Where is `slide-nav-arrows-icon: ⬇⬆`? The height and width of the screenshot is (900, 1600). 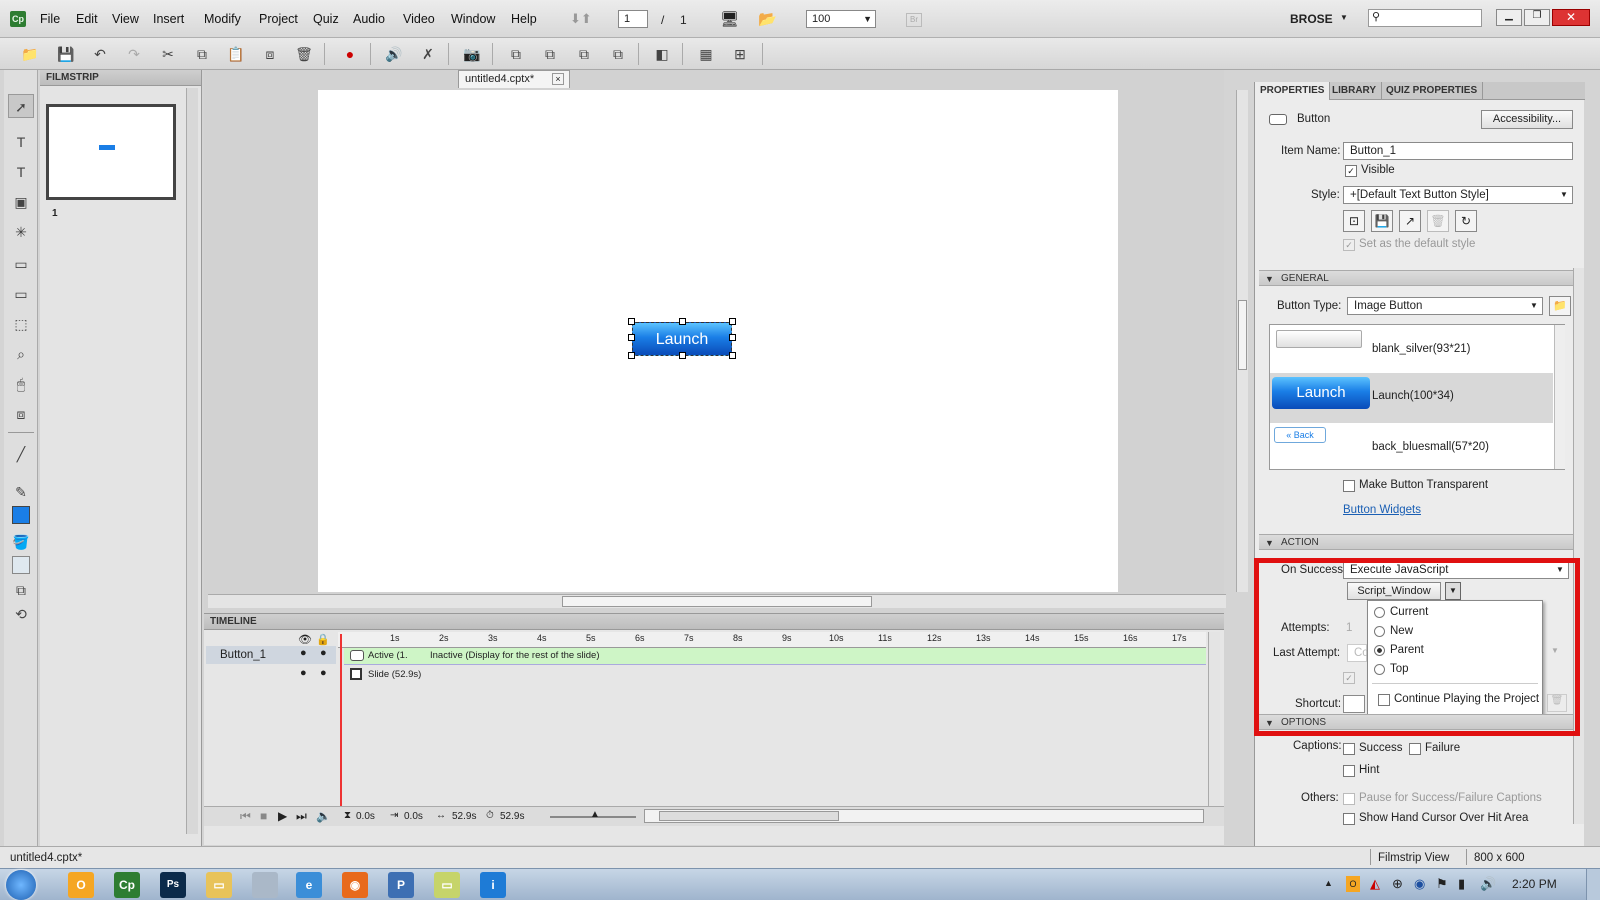
slide-nav-arrows-icon: ⬇⬆ is located at coordinates (581, 19).